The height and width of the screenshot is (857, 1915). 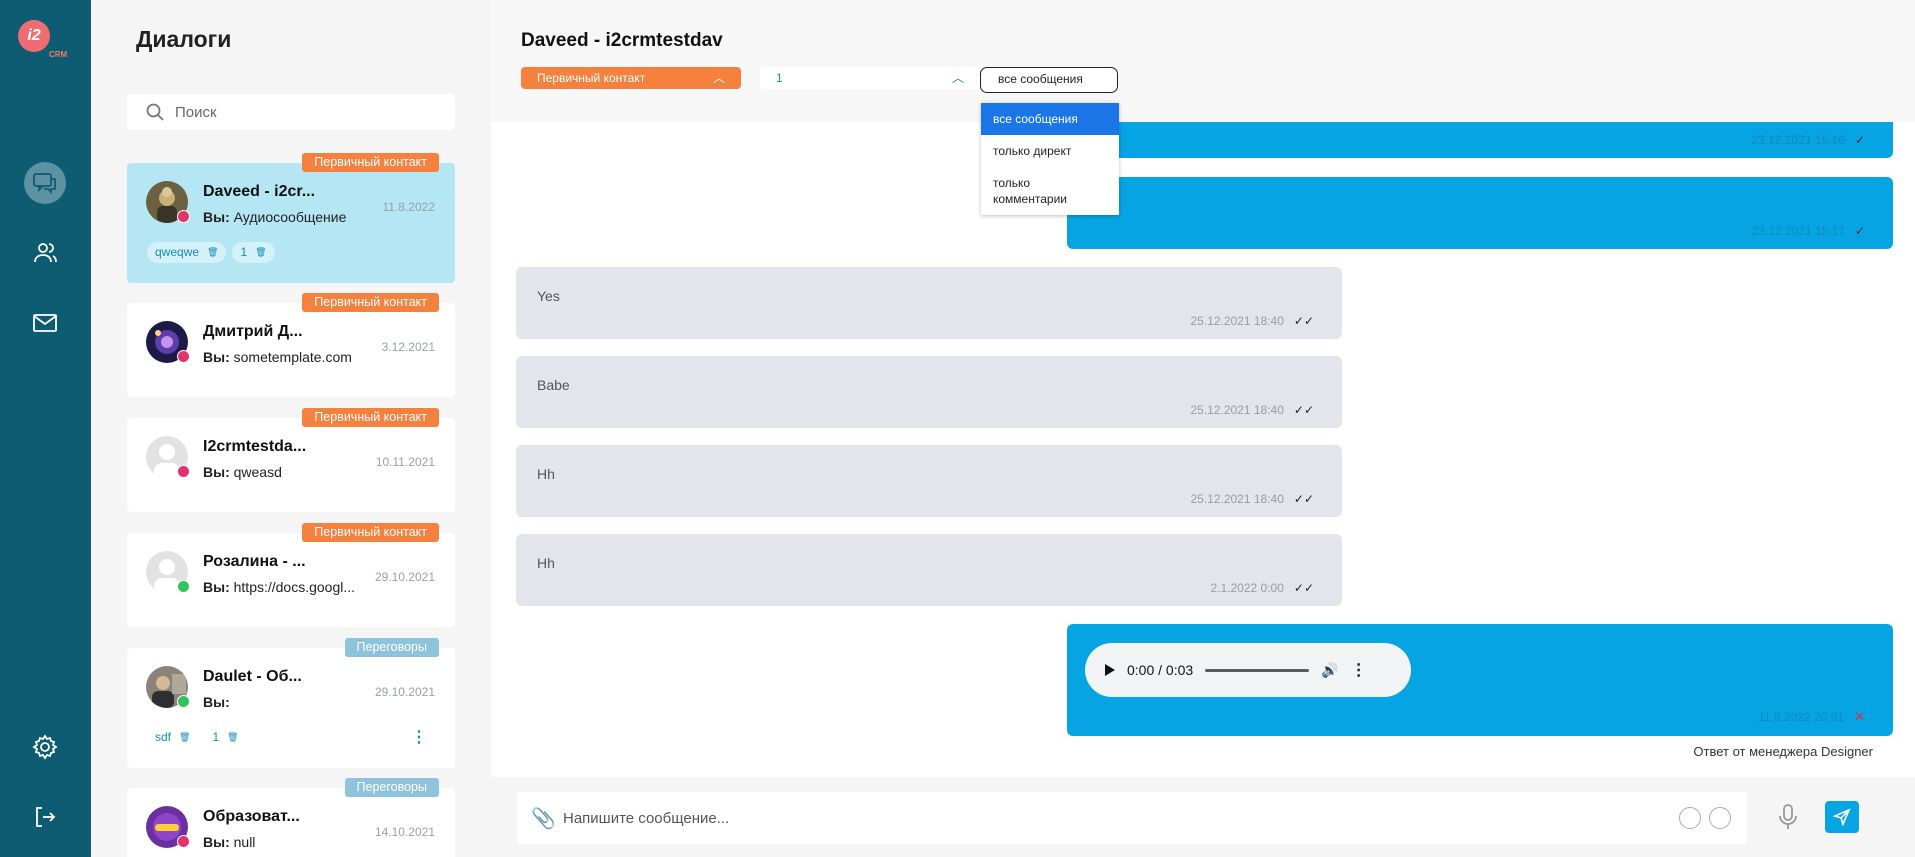 What do you see at coordinates (405, 462) in the screenshot?
I see `dialog-date: 10.11.2021` at bounding box center [405, 462].